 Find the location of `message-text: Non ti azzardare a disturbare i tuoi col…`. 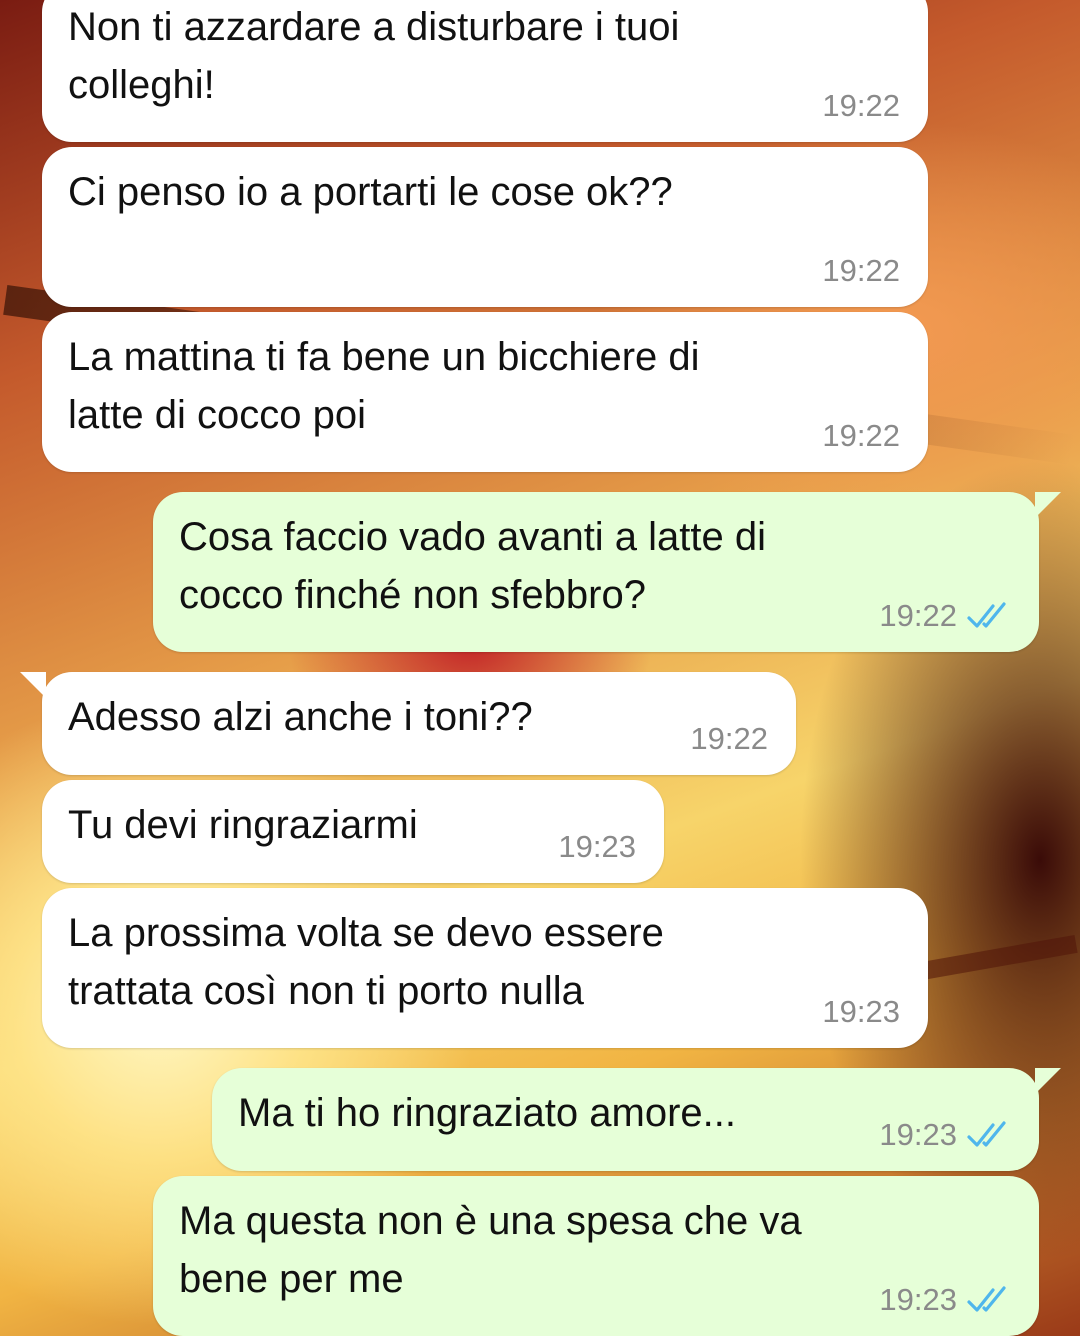

message-text: Non ti azzardare a disturbare i tuoi col… is located at coordinates (374, 56).